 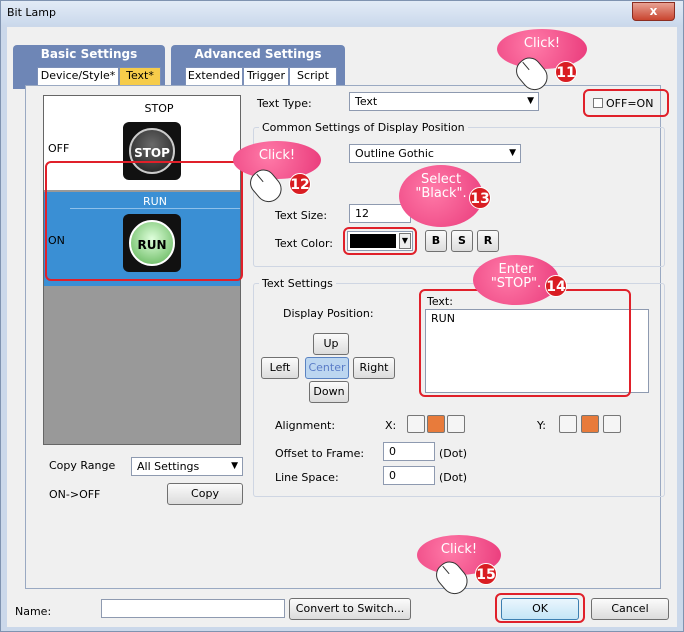 I want to click on offset-input: 0, so click(x=409, y=451).